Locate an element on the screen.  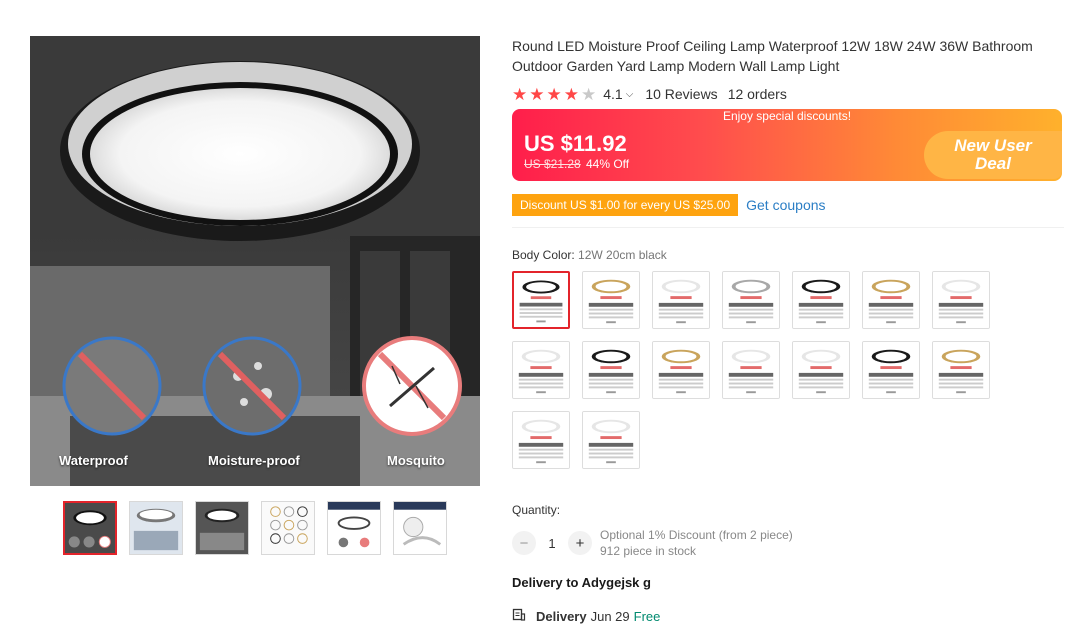
delivery-date: Jun 29 is located at coordinates (610, 616).